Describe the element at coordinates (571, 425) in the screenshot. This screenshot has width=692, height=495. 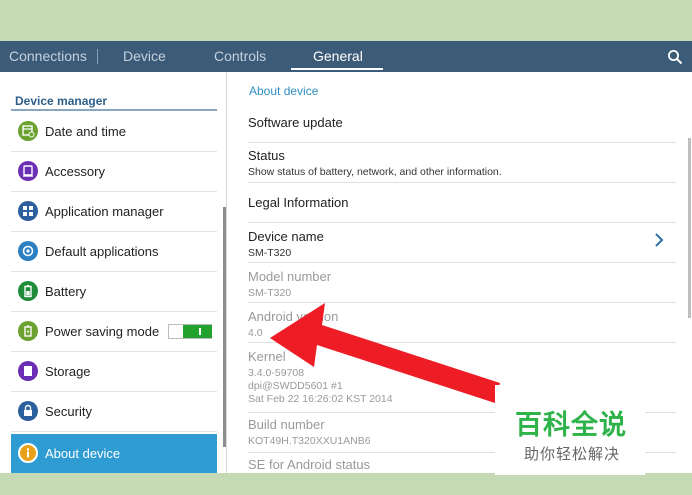
I see `watermark-logo-text: 百科全说` at that location.